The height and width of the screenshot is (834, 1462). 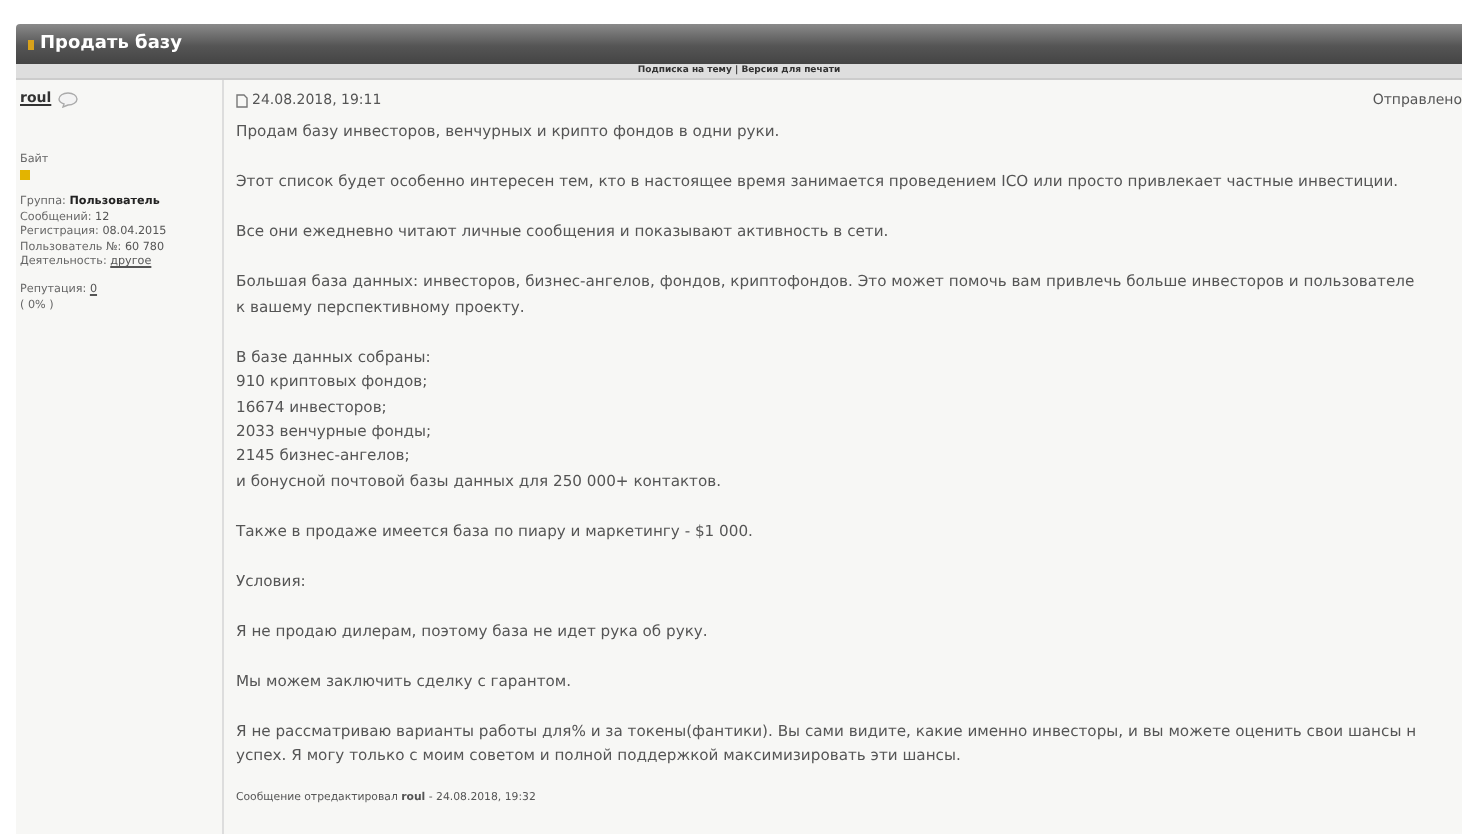 What do you see at coordinates (111, 44) in the screenshot?
I see `topic-title: Продать базу` at bounding box center [111, 44].